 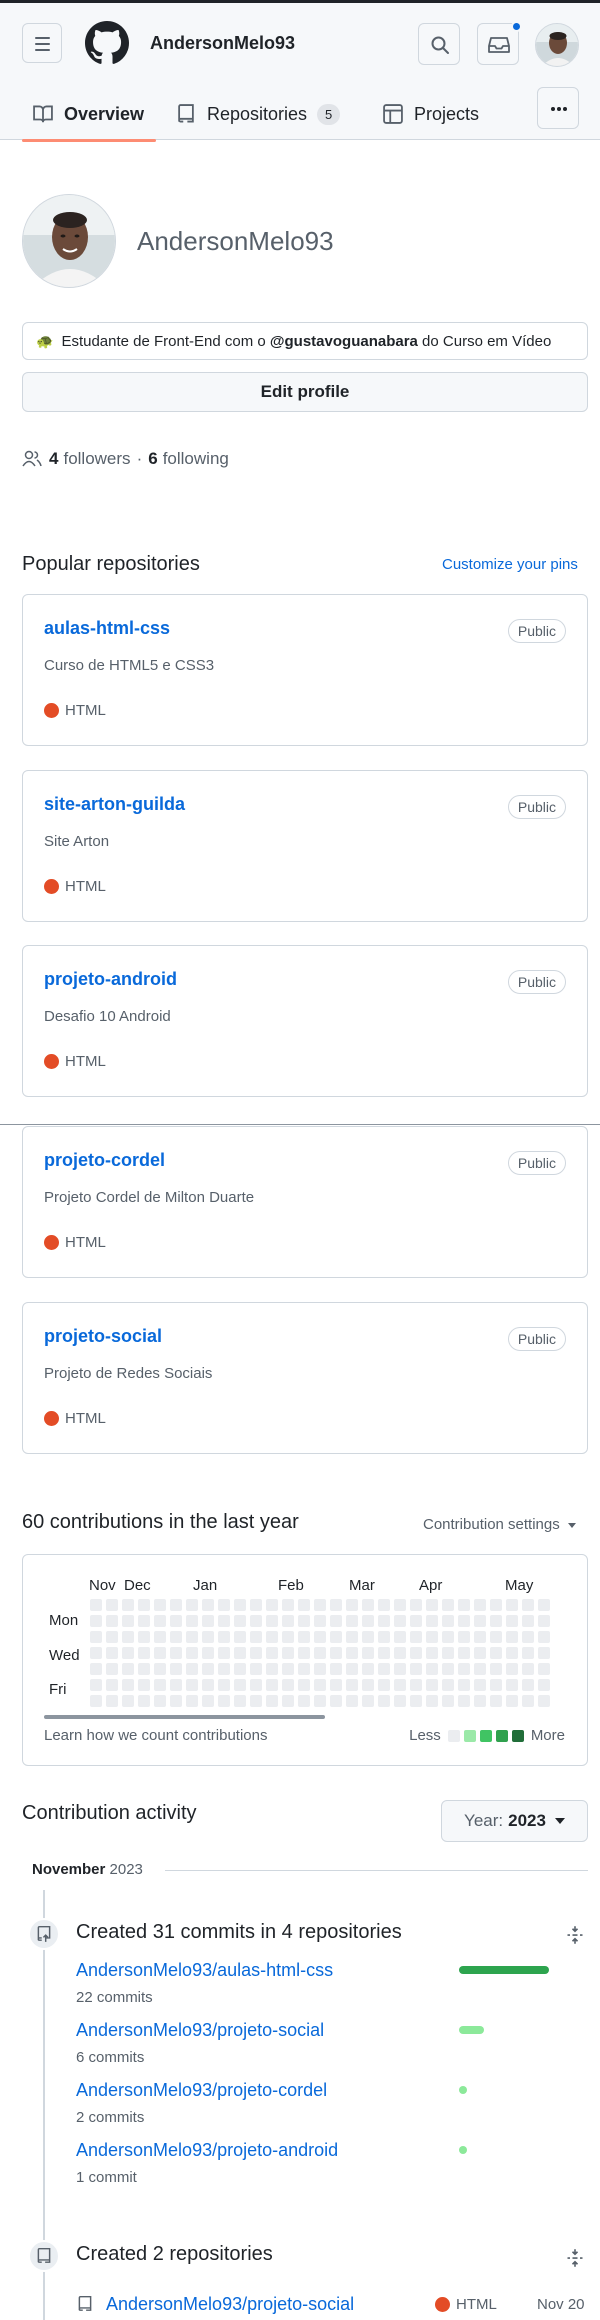 I want to click on tab-projects: Projects, so click(x=430, y=114).